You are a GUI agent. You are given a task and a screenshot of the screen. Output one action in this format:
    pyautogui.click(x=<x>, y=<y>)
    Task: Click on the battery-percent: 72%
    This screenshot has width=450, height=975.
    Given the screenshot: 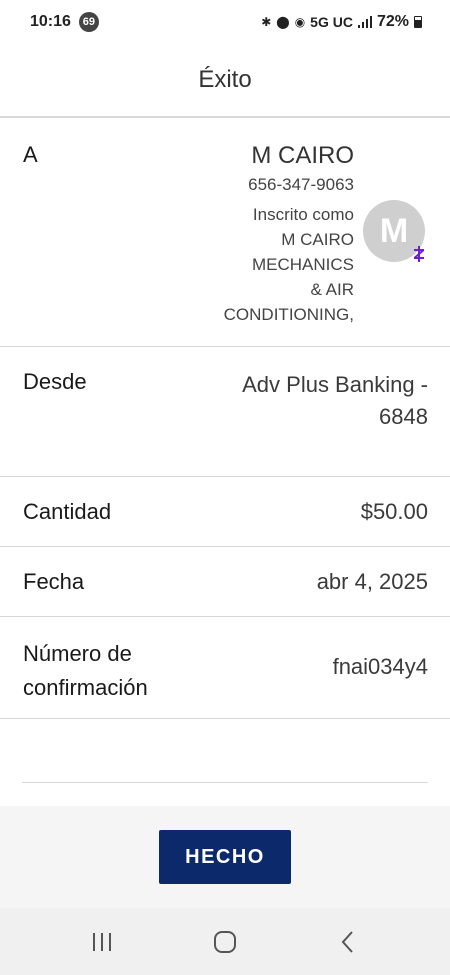 What is the action you would take?
    pyautogui.click(x=392, y=21)
    